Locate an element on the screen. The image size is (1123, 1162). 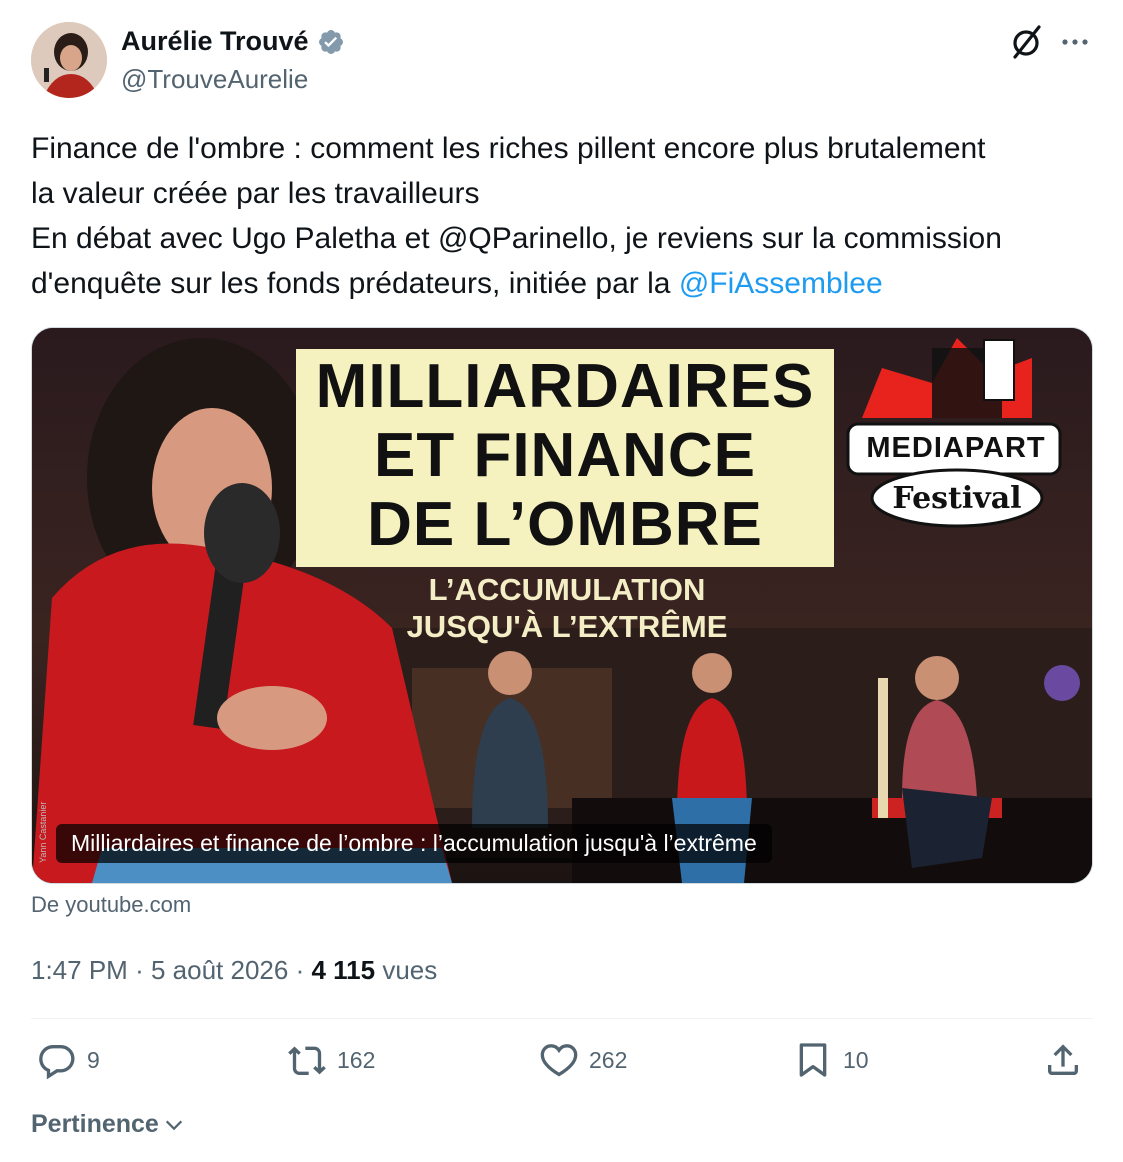
chevron-down-icon is located at coordinates (173, 1125).